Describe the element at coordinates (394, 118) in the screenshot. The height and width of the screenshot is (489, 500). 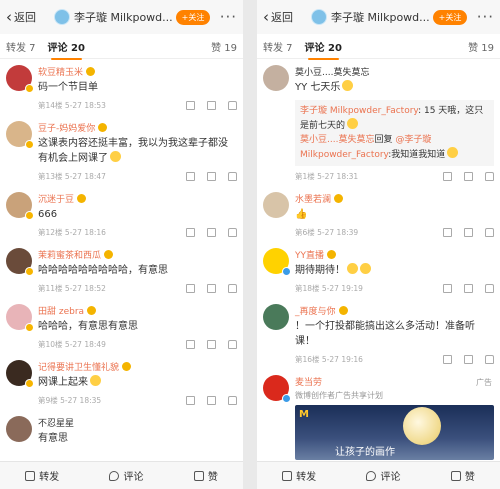
I see `reply-item: 李子璇 Milkpowder_Factory: 15 天哦，这只是前七天的` at that location.